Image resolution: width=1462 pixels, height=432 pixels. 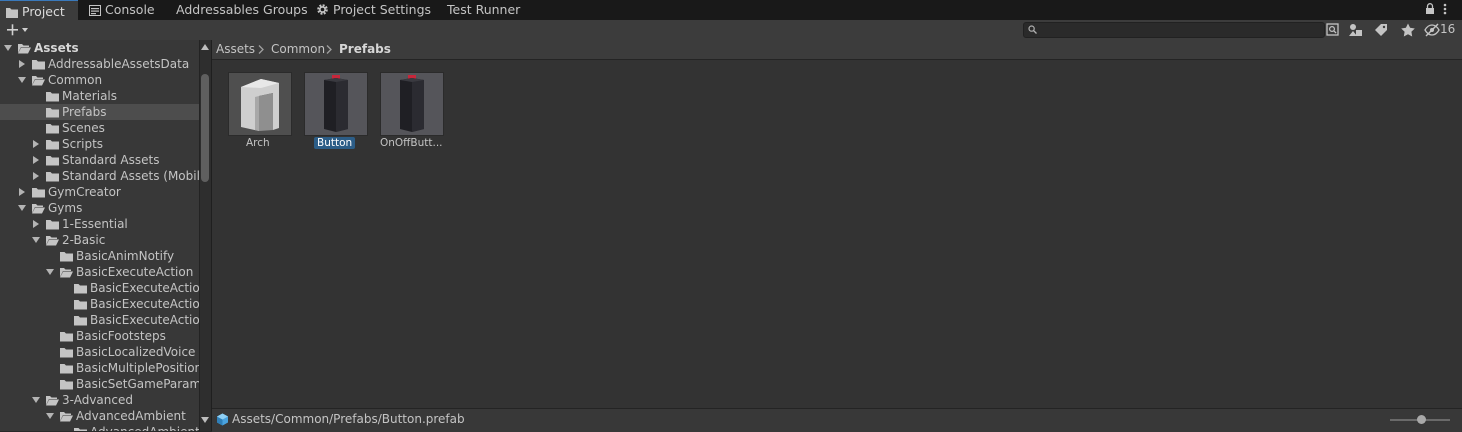 I want to click on tree-row: AdvancedAmbient, so click(x=100, y=416).